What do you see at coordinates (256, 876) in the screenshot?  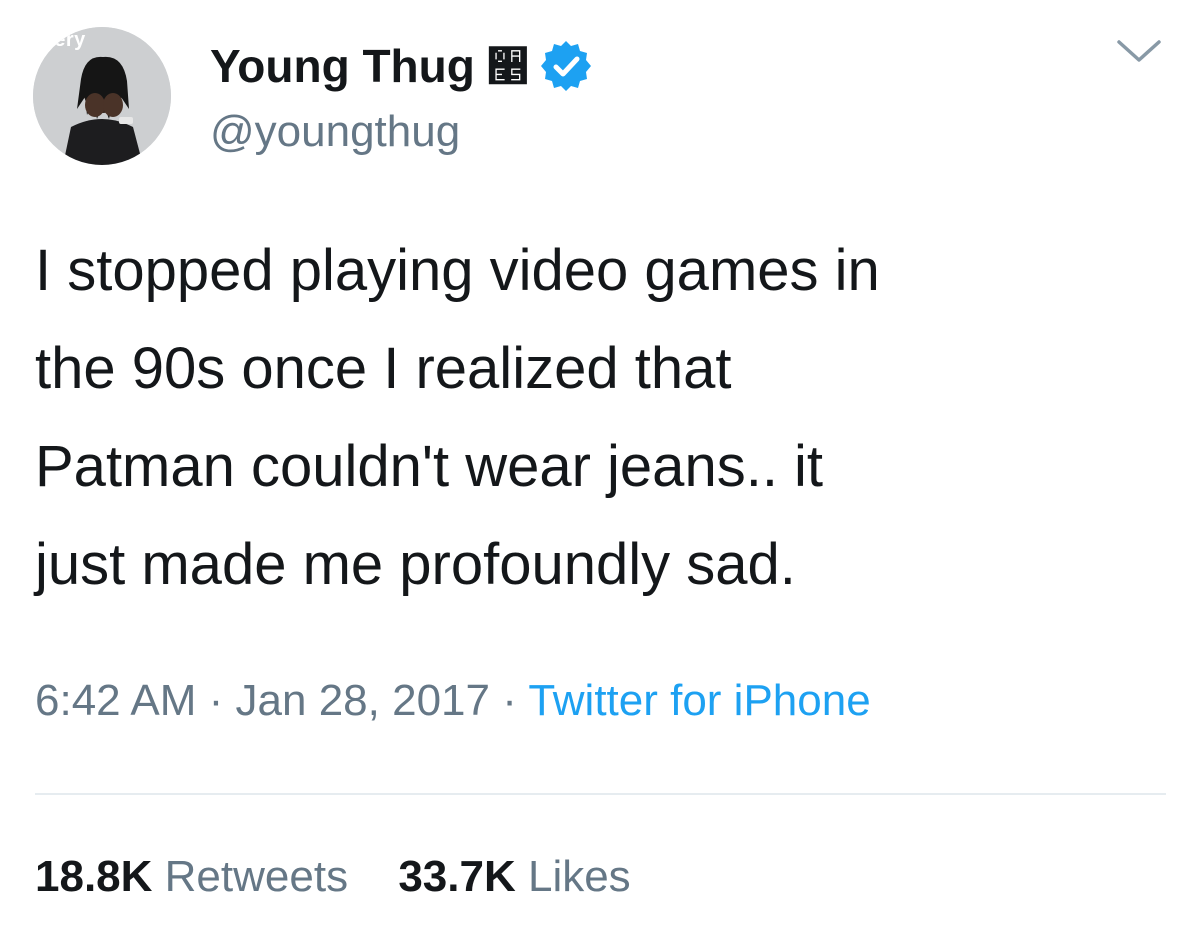 I see `retweets-label: Retweets` at bounding box center [256, 876].